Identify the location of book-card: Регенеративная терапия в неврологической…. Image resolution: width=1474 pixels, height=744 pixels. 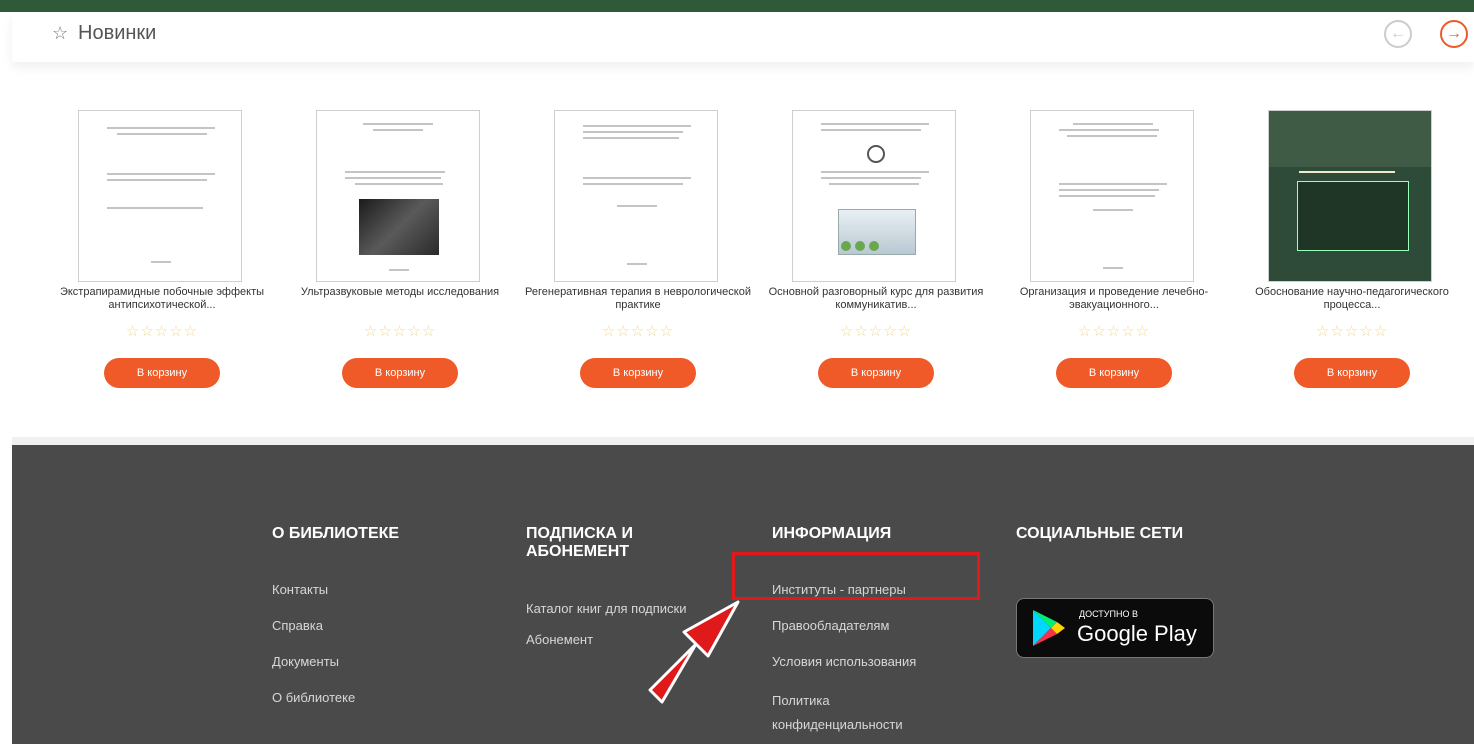
(638, 260).